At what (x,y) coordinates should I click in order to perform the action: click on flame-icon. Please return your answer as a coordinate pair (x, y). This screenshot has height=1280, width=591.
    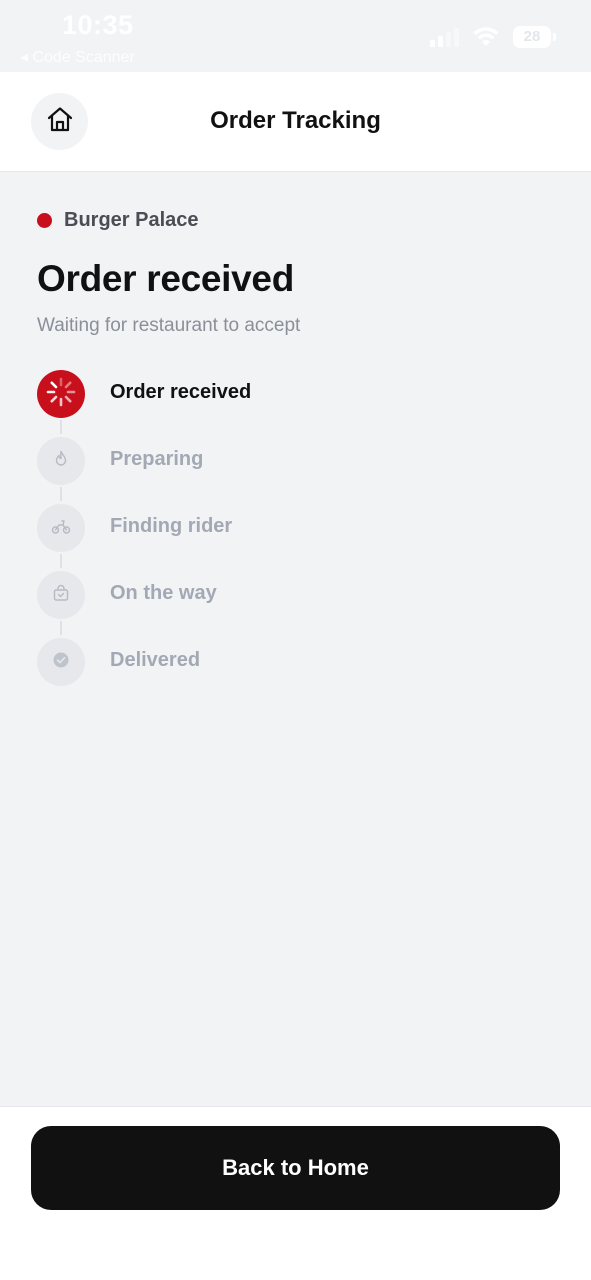
    Looking at the image, I should click on (61, 461).